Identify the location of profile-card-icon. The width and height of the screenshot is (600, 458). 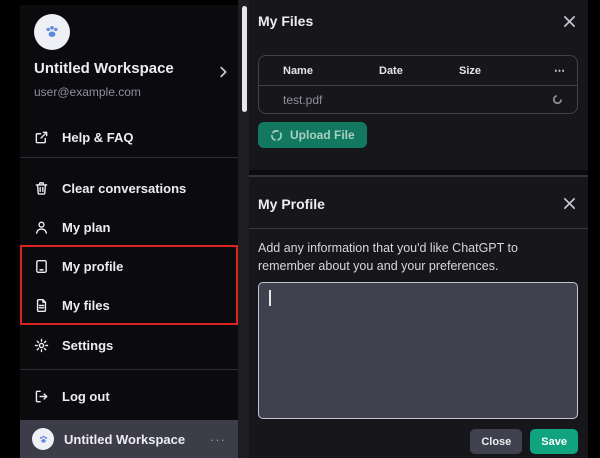
(41, 266).